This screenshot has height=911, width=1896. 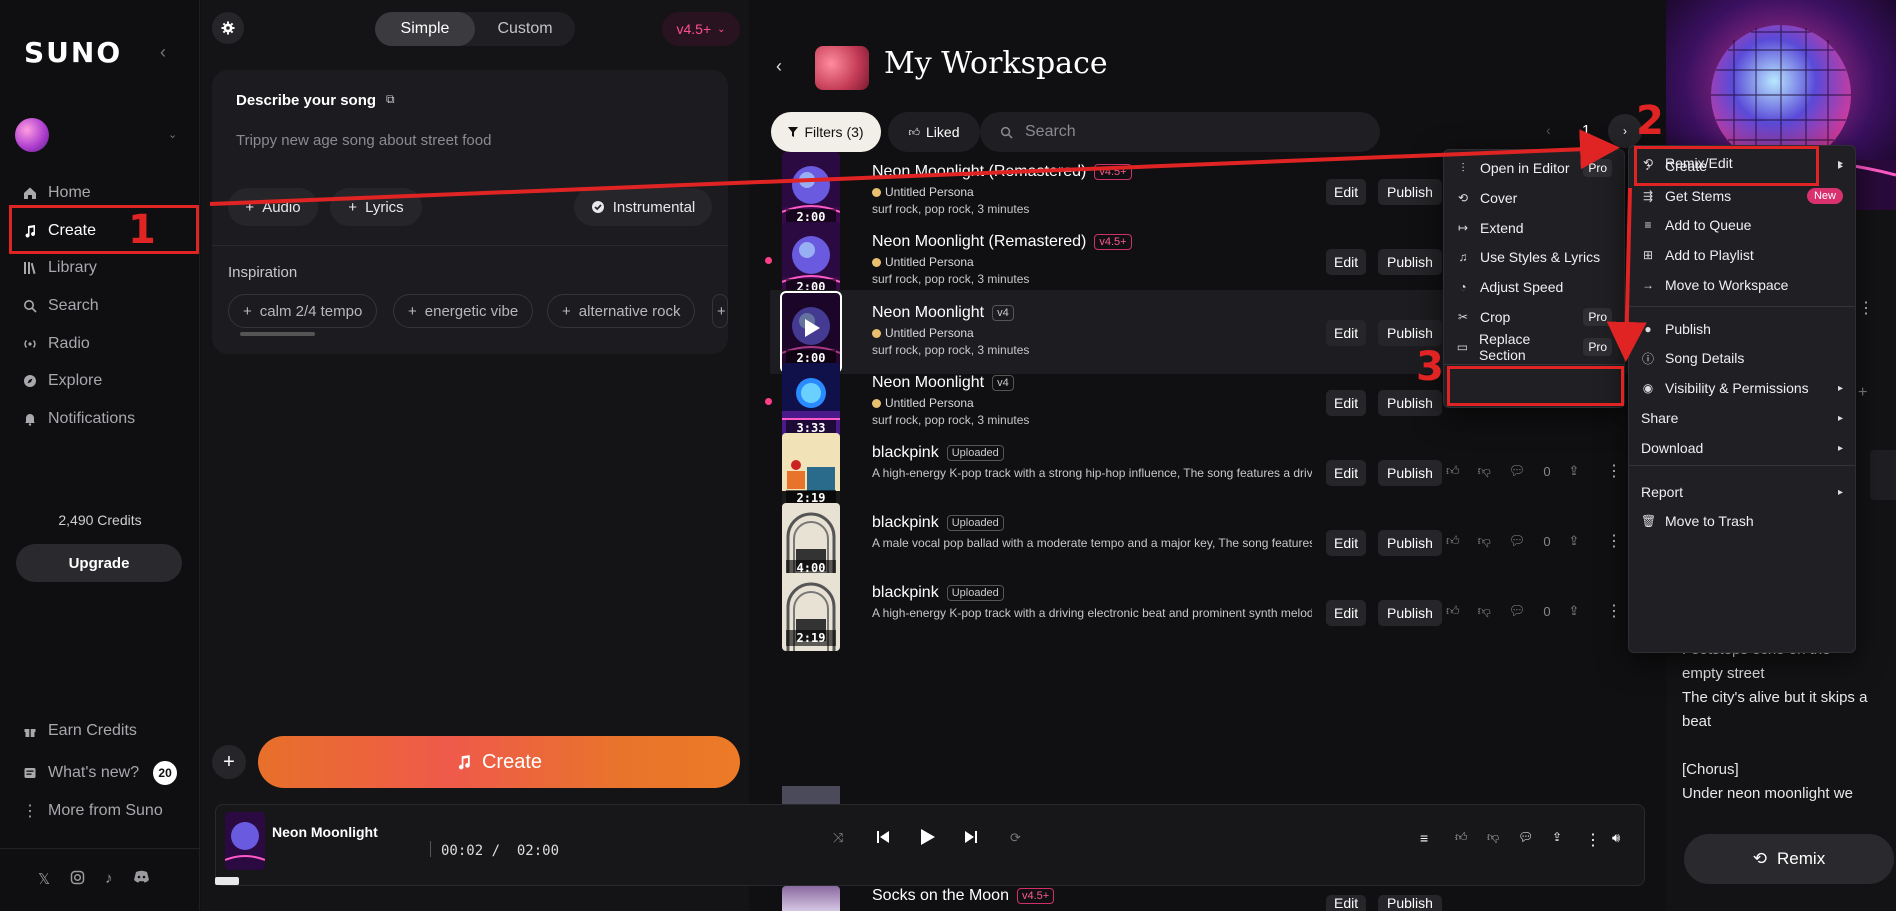 What do you see at coordinates (971, 837) in the screenshot?
I see `next-icon` at bounding box center [971, 837].